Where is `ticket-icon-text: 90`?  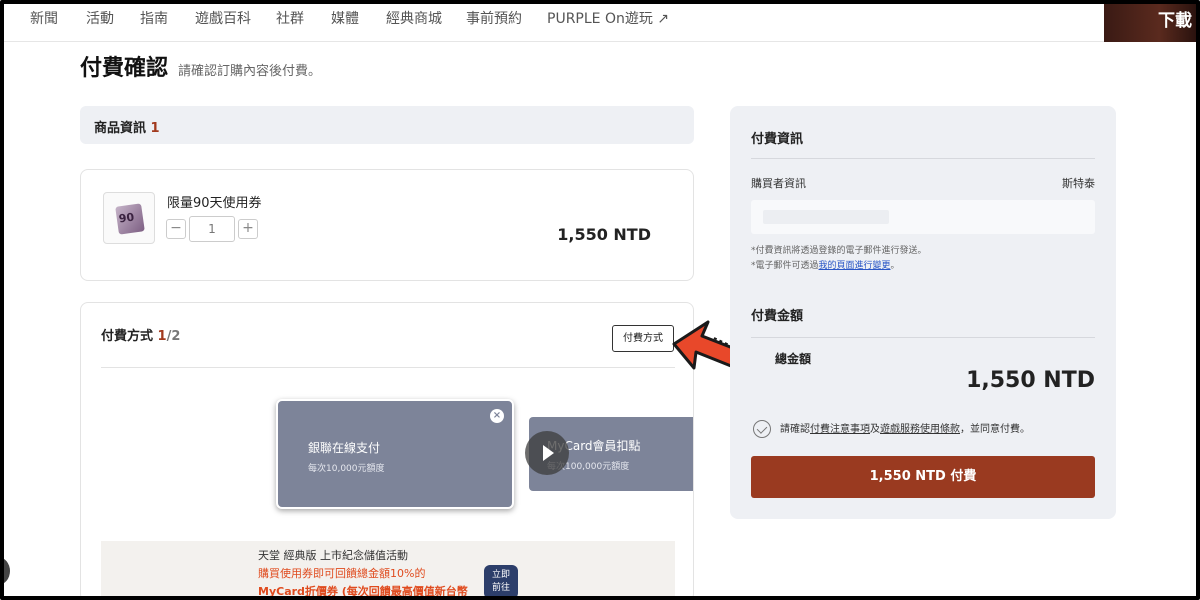 ticket-icon-text: 90 is located at coordinates (126, 218).